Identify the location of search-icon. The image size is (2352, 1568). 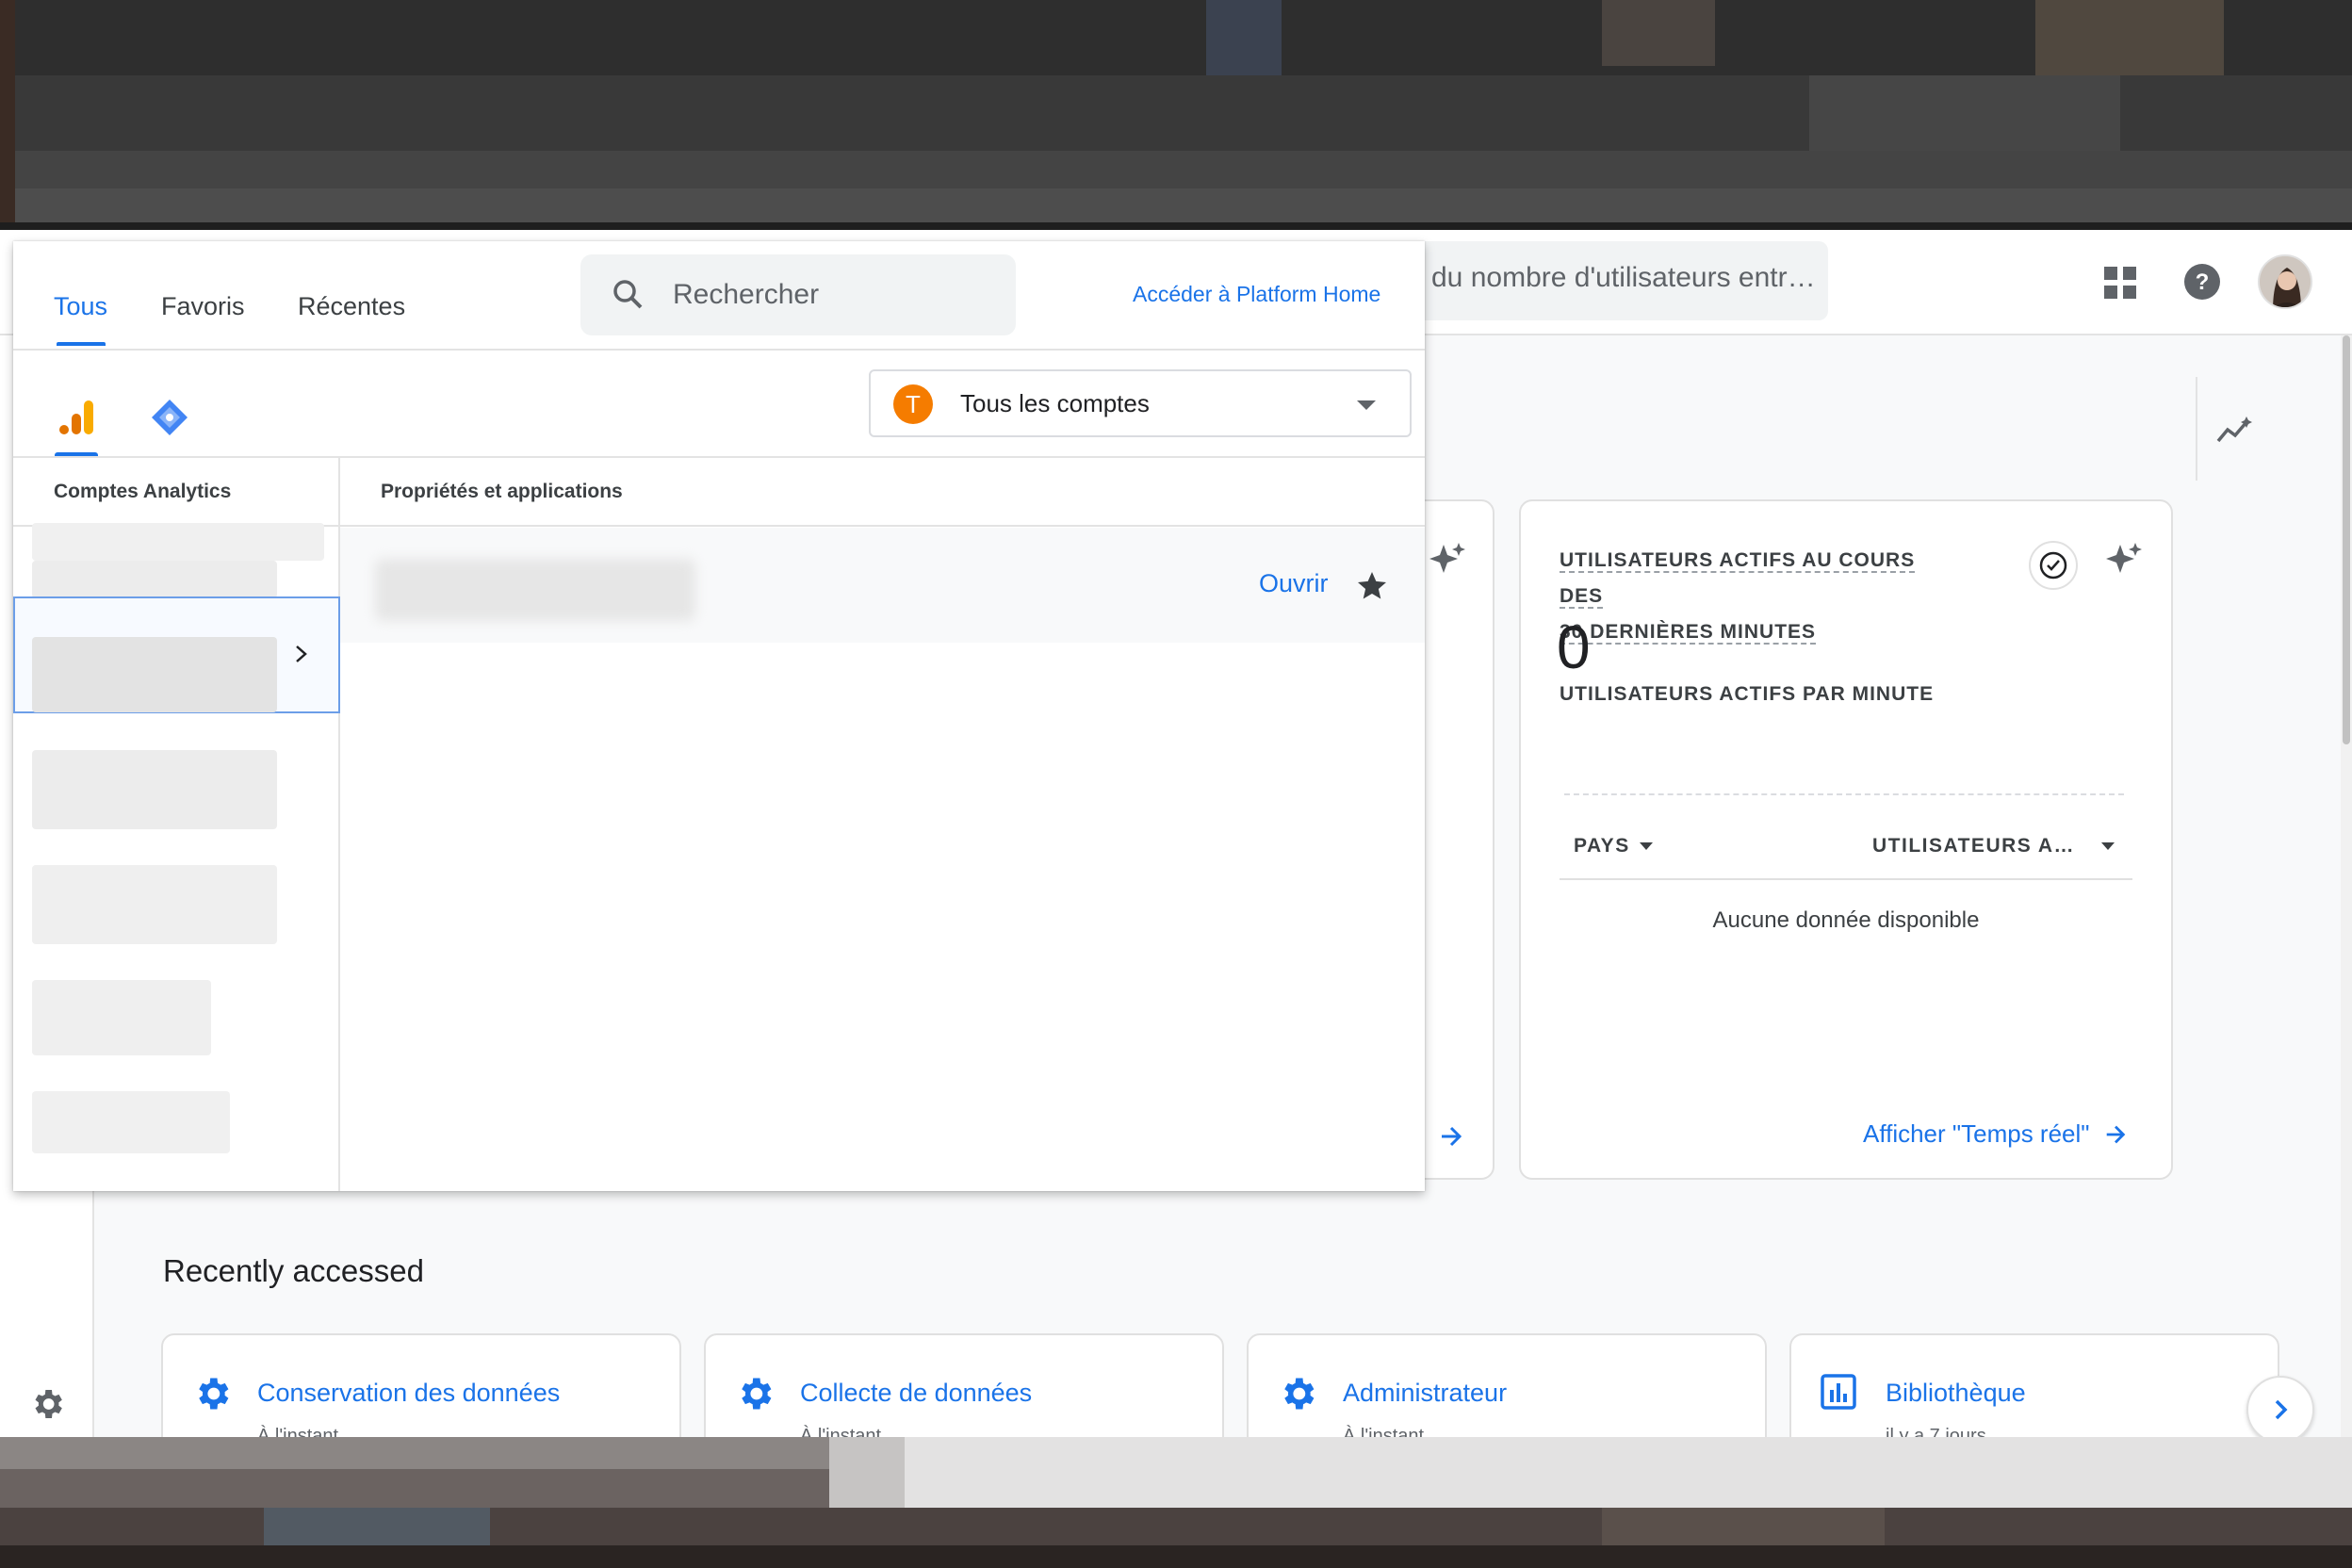
(627, 294).